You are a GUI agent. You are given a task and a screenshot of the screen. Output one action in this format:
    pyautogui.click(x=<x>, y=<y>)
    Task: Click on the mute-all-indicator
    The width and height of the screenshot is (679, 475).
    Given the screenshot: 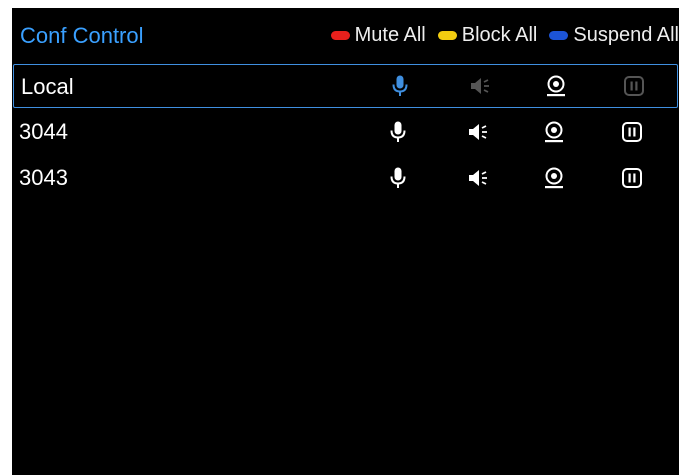 What is the action you would take?
    pyautogui.click(x=340, y=35)
    